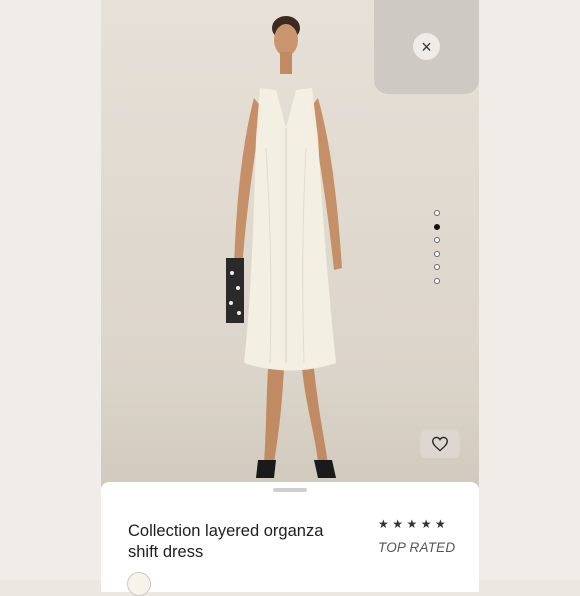  I want to click on favorite-button, so click(440, 444).